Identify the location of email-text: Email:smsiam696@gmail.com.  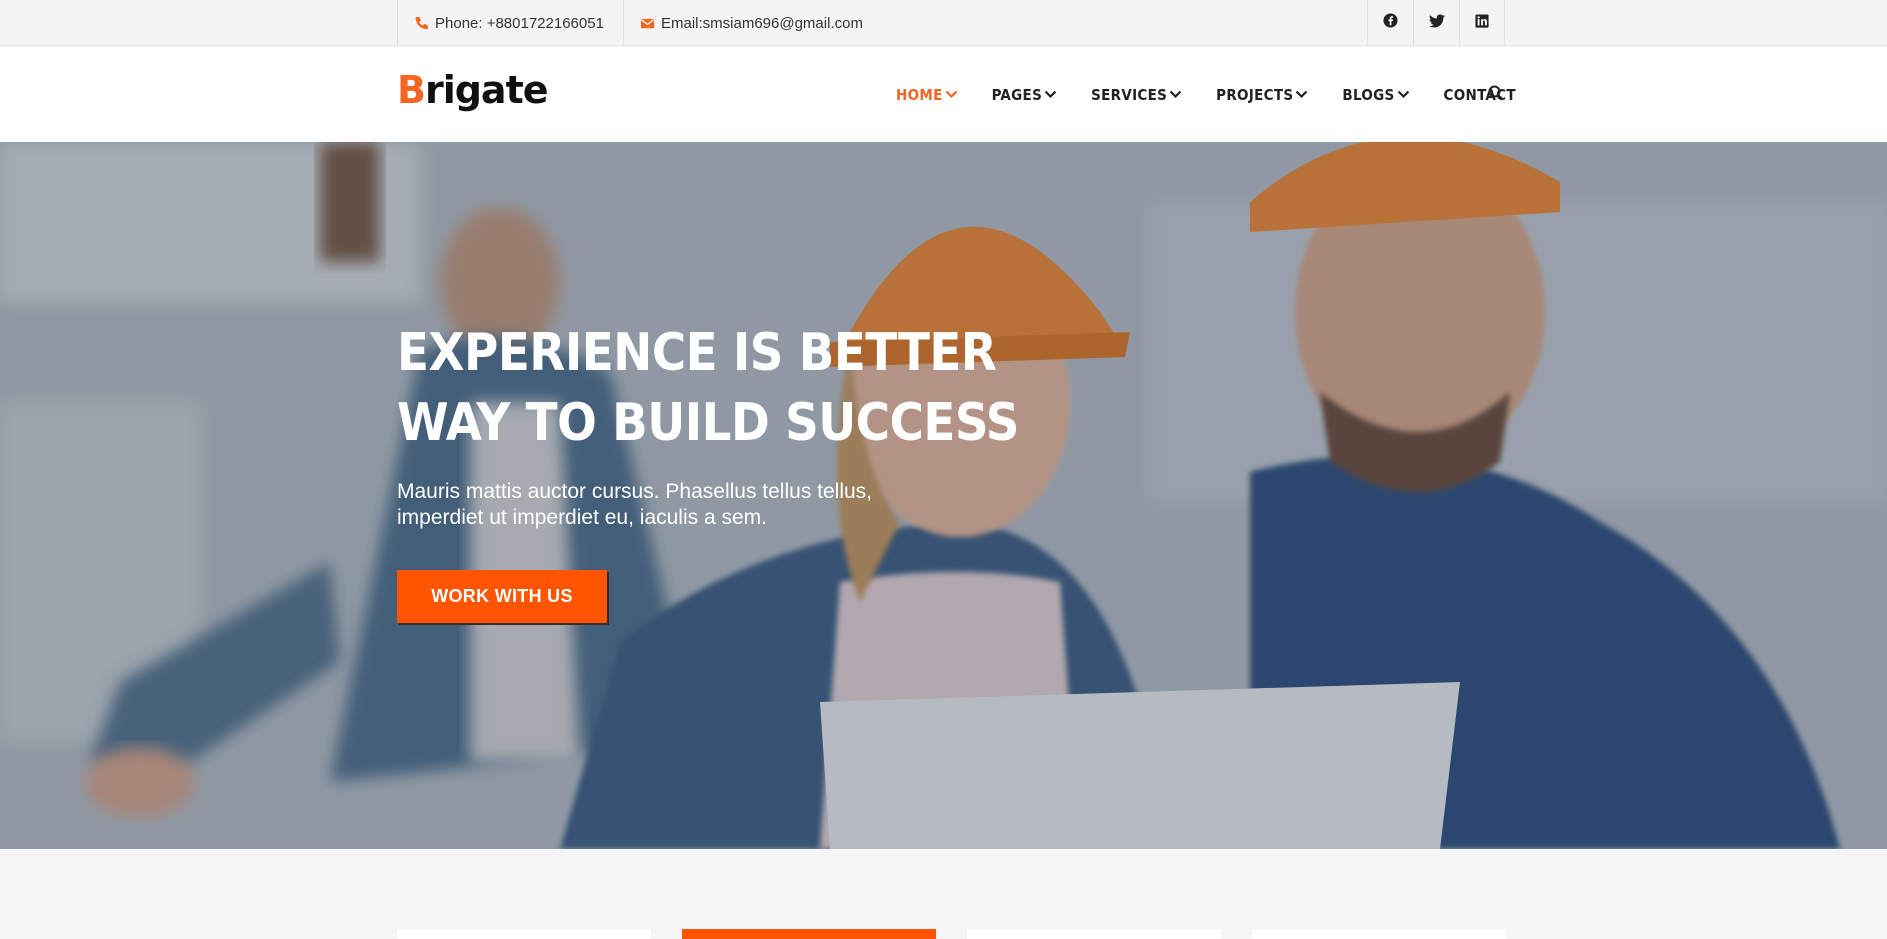
(762, 23).